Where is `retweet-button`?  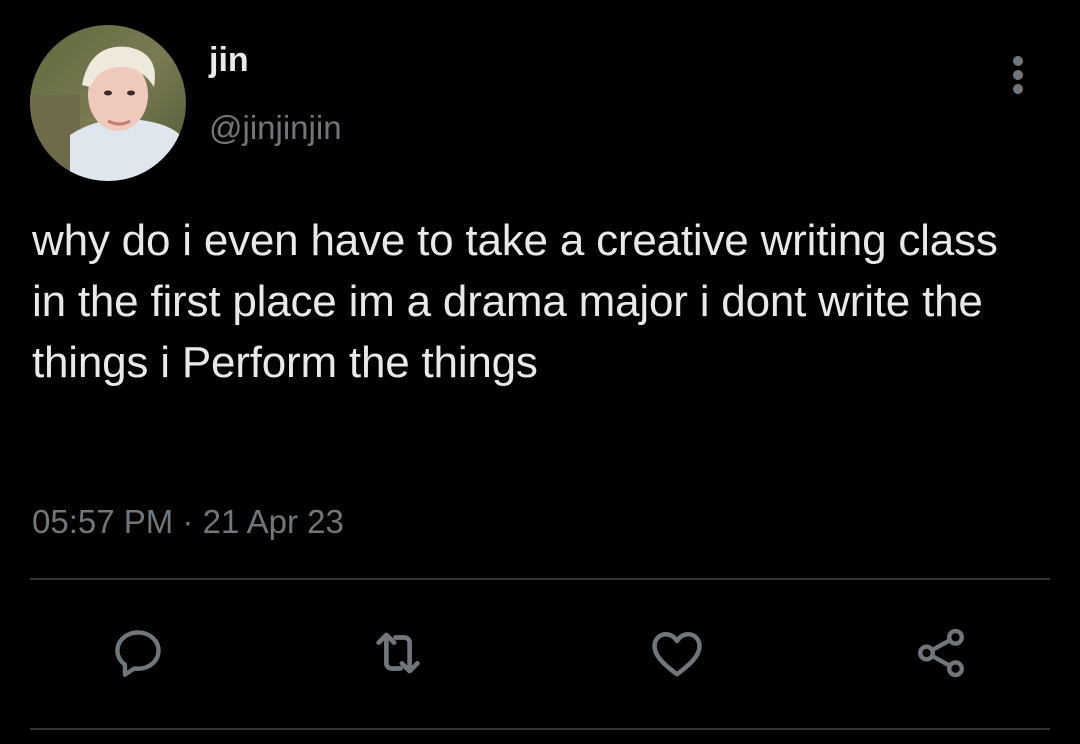 retweet-button is located at coordinates (398, 653).